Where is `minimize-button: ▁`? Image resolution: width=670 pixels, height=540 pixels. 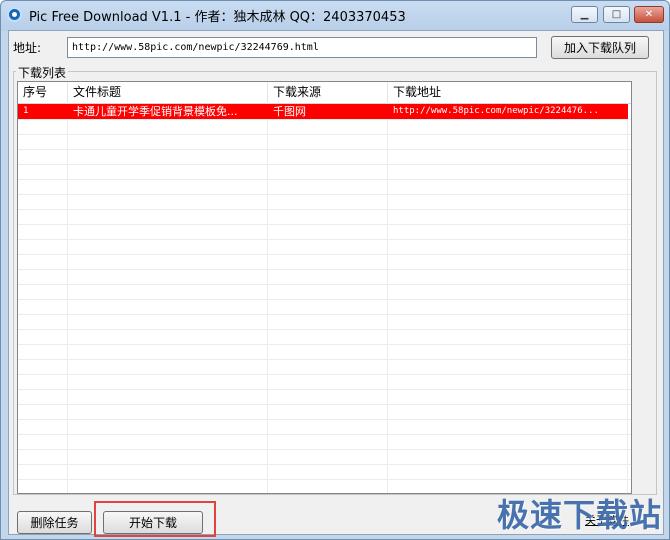
minimize-button: ▁ is located at coordinates (584, 14).